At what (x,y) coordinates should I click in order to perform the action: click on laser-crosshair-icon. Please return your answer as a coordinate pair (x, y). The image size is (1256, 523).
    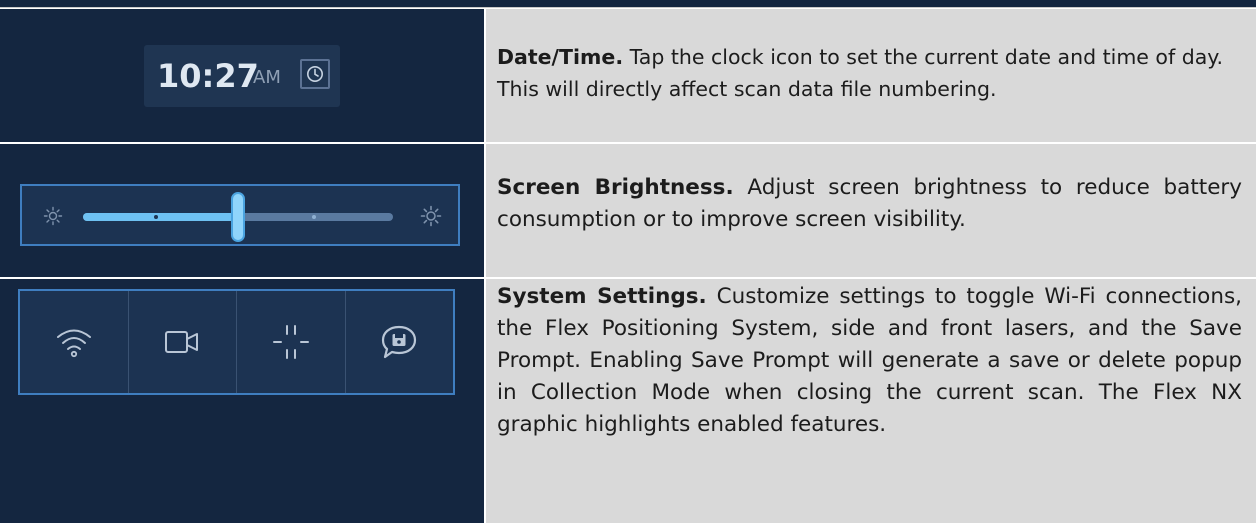
    Looking at the image, I should click on (290, 342).